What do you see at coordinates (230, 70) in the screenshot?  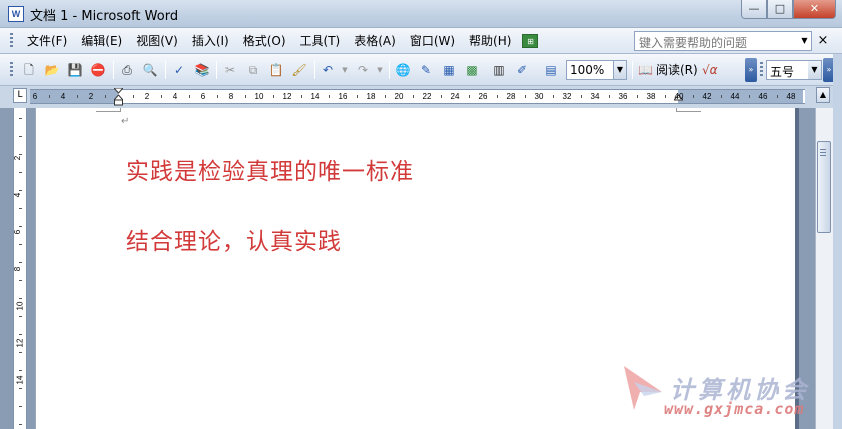 I see `cut-icon: ✂` at bounding box center [230, 70].